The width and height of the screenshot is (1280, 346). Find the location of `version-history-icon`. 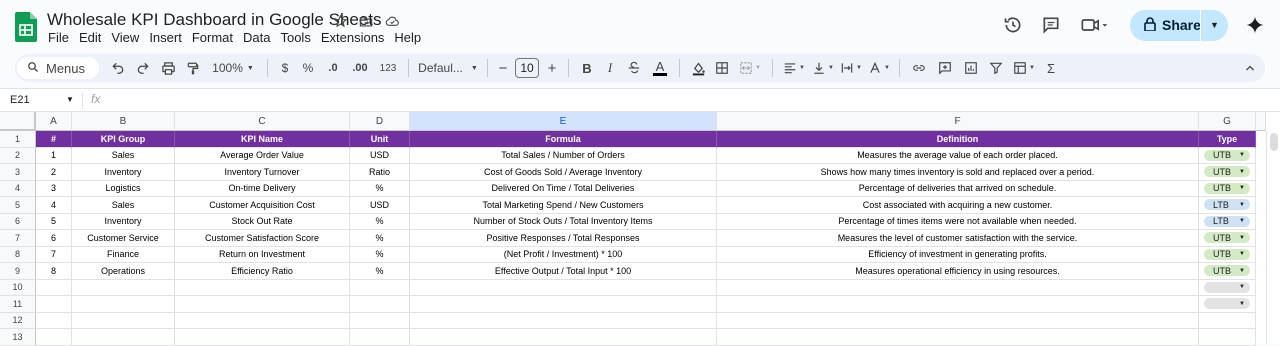

version-history-icon is located at coordinates (1013, 25).